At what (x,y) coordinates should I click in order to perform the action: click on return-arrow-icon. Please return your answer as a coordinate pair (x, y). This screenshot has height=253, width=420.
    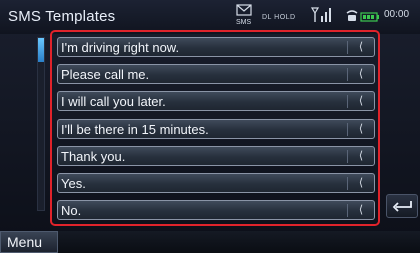
    Looking at the image, I should click on (402, 206).